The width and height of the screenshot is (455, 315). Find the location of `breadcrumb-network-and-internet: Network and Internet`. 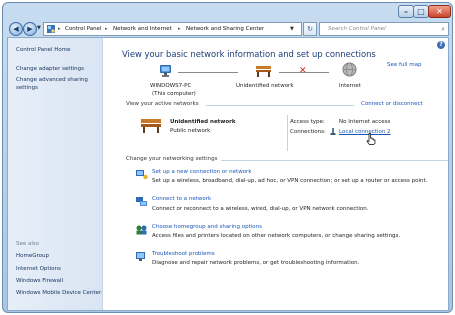

breadcrumb-network-and-internet: Network and Internet is located at coordinates (142, 29).